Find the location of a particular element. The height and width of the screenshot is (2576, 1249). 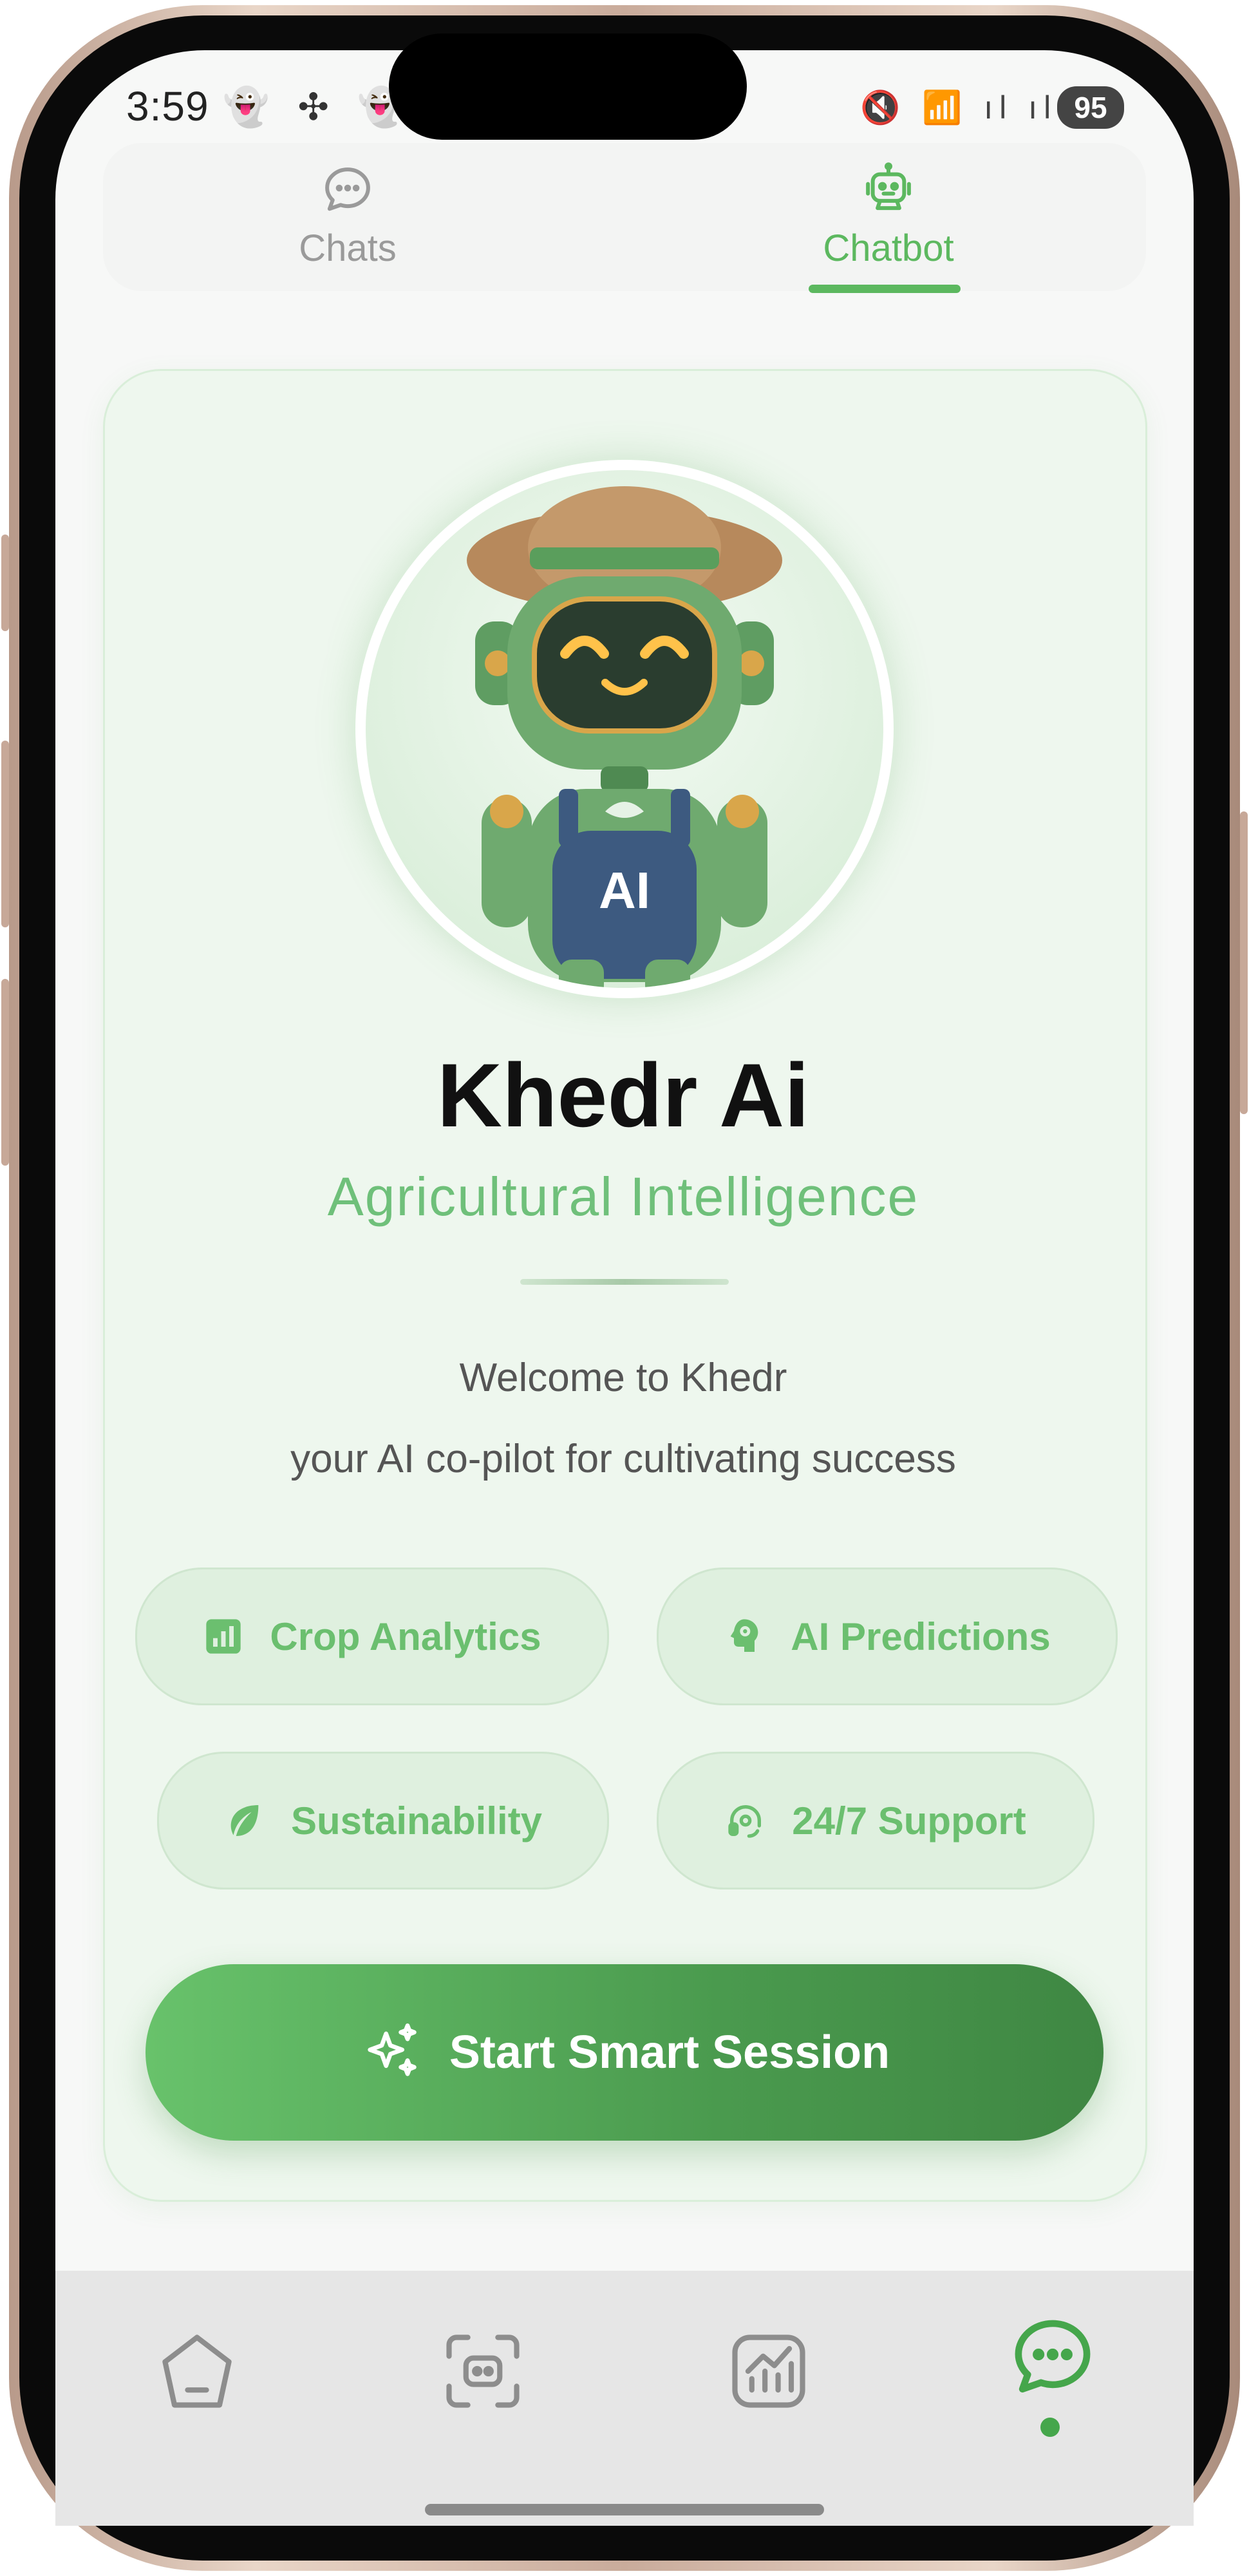

dynamic-island is located at coordinates (568, 87).